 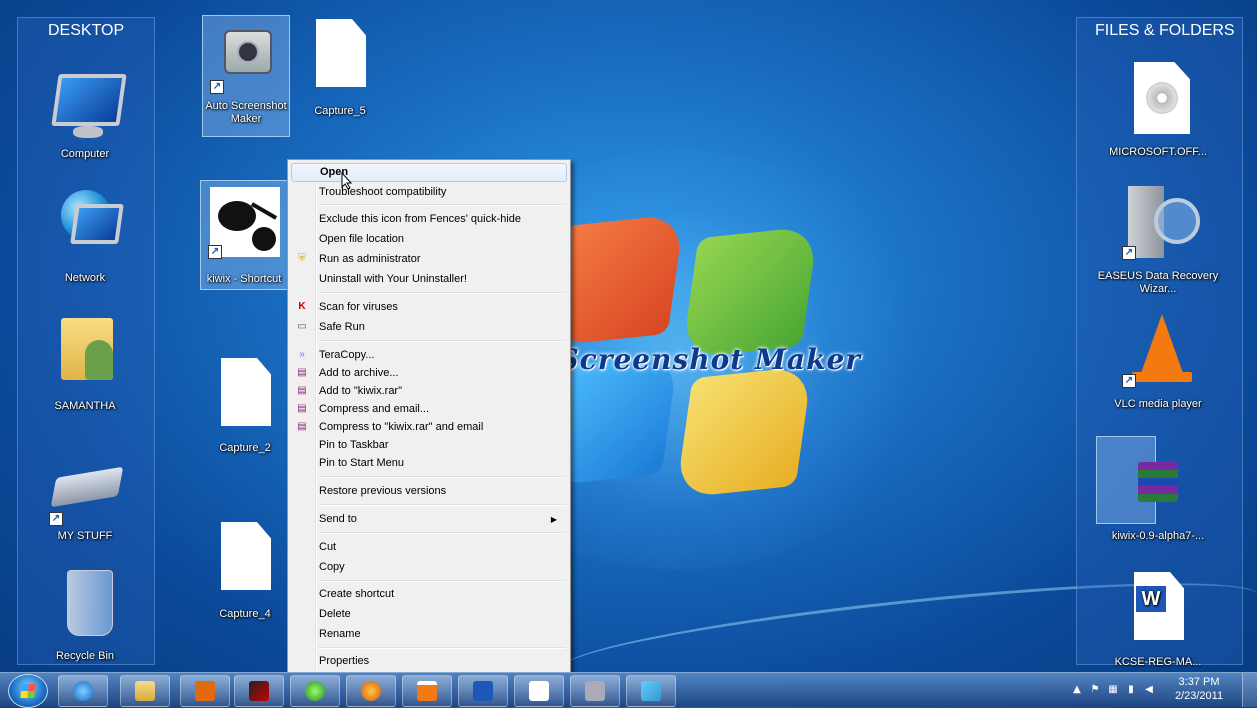 What do you see at coordinates (429, 391) in the screenshot?
I see `menu-item-add-kiwix-rar: ▤ Add to "kiwix.rar"` at bounding box center [429, 391].